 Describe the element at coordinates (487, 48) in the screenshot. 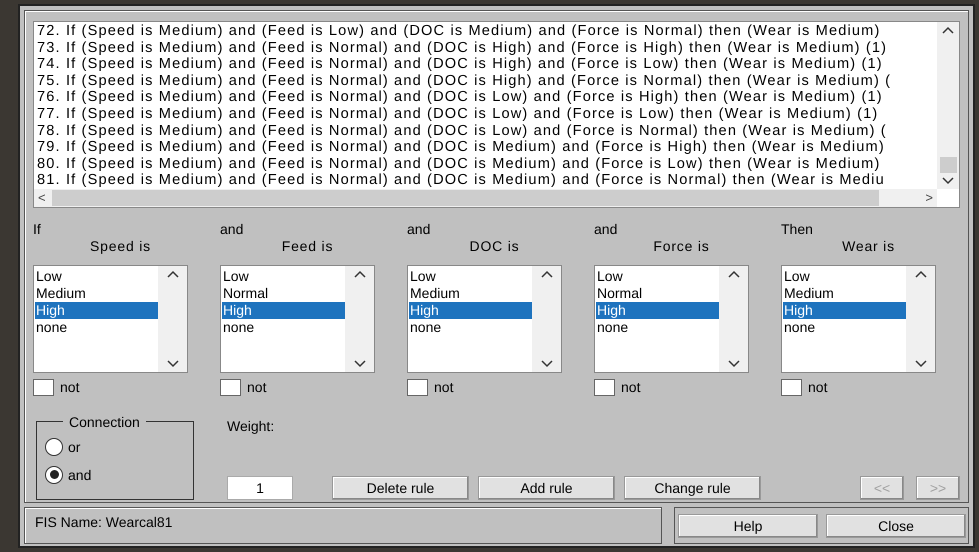

I see `rule-item: 73. If (Speed is Medium) and (Feed is Normal) and (DOC is High) and (Force is High) then (Wear is Medium) (1)` at that location.